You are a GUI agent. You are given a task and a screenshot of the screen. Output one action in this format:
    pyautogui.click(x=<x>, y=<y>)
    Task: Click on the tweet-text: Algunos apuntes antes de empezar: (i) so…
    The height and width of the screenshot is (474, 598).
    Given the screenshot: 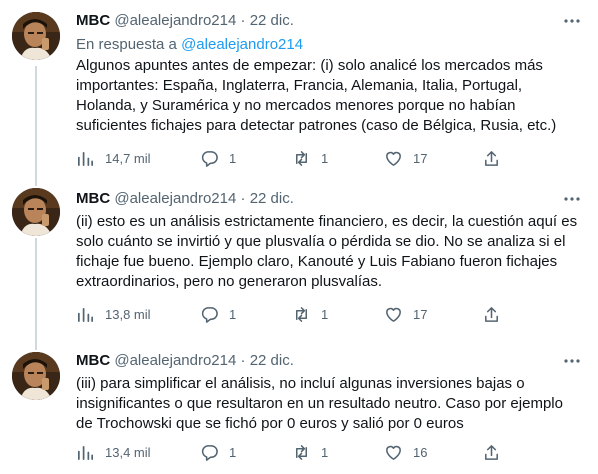 What is the action you would take?
    pyautogui.click(x=316, y=95)
    